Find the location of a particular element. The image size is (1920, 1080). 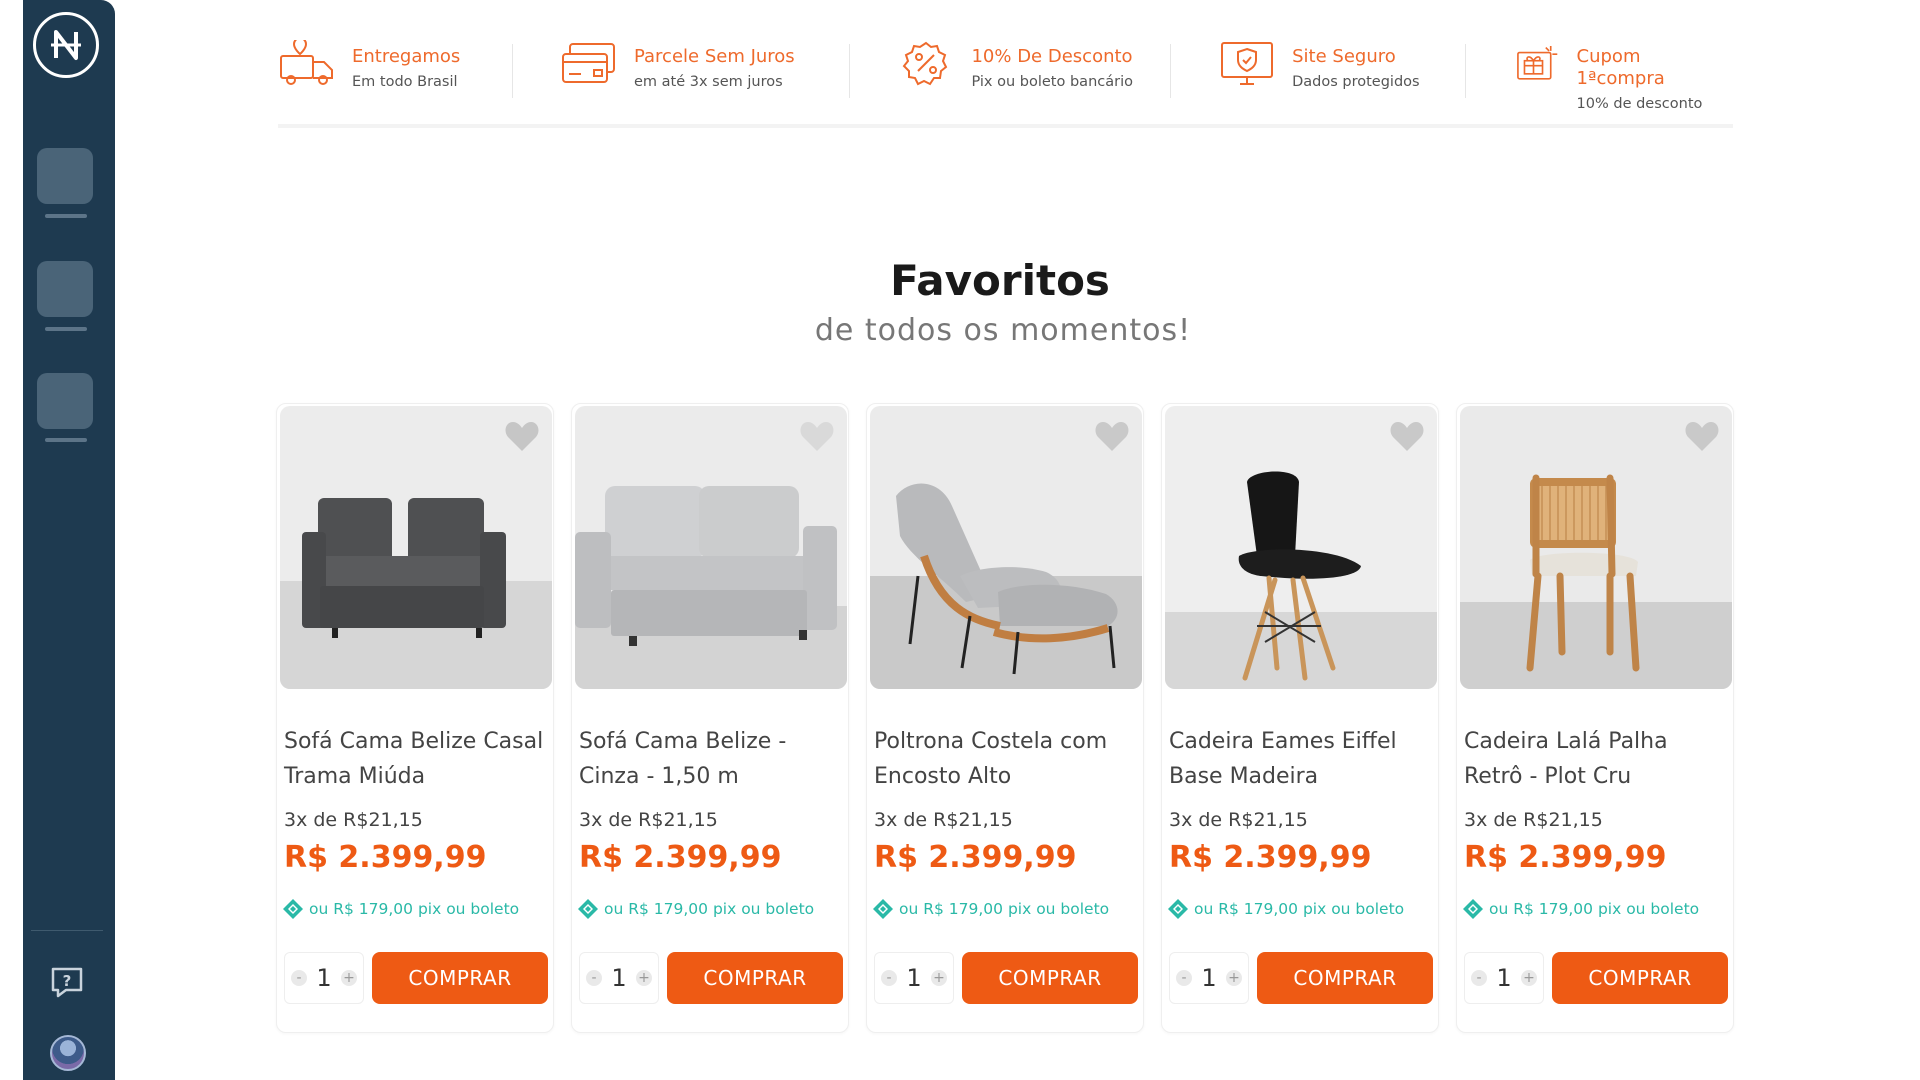

user-avatar is located at coordinates (68, 1053).